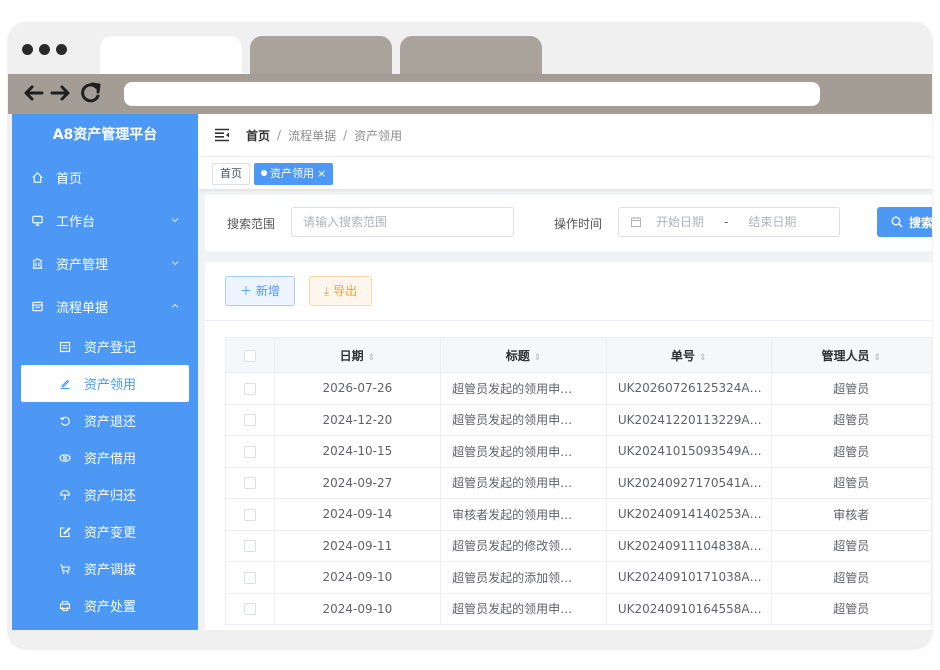 The image size is (940, 670). I want to click on eye-icon, so click(65, 458).